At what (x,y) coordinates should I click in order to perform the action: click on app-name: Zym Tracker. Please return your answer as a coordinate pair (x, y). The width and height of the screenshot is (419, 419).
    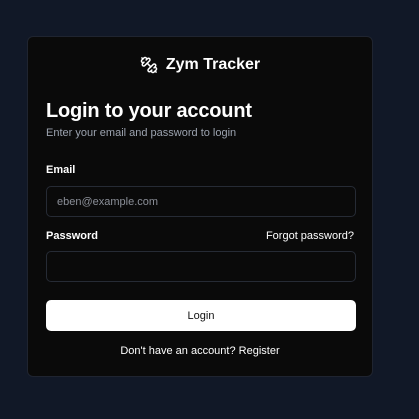
    Looking at the image, I should click on (213, 64).